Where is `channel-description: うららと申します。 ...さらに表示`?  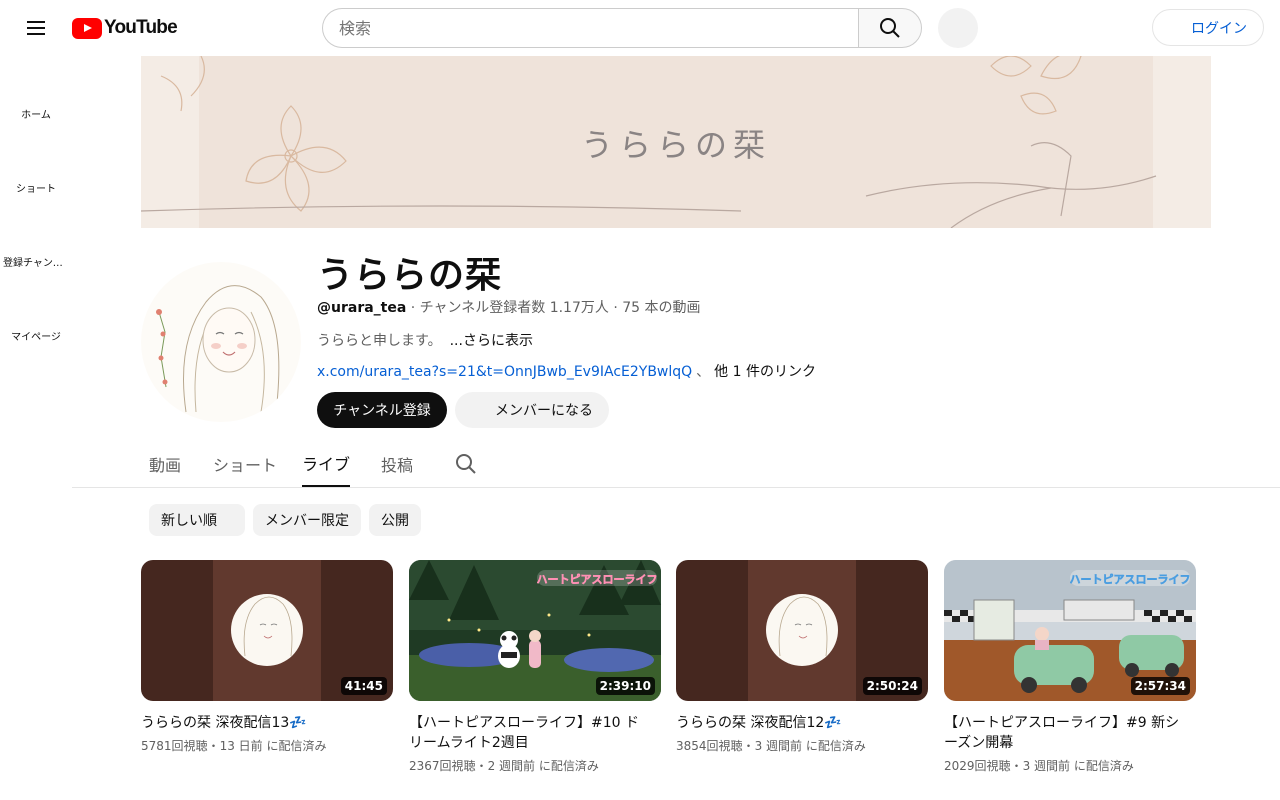 channel-description: うららと申します。 ...さらに表示 is located at coordinates (425, 340).